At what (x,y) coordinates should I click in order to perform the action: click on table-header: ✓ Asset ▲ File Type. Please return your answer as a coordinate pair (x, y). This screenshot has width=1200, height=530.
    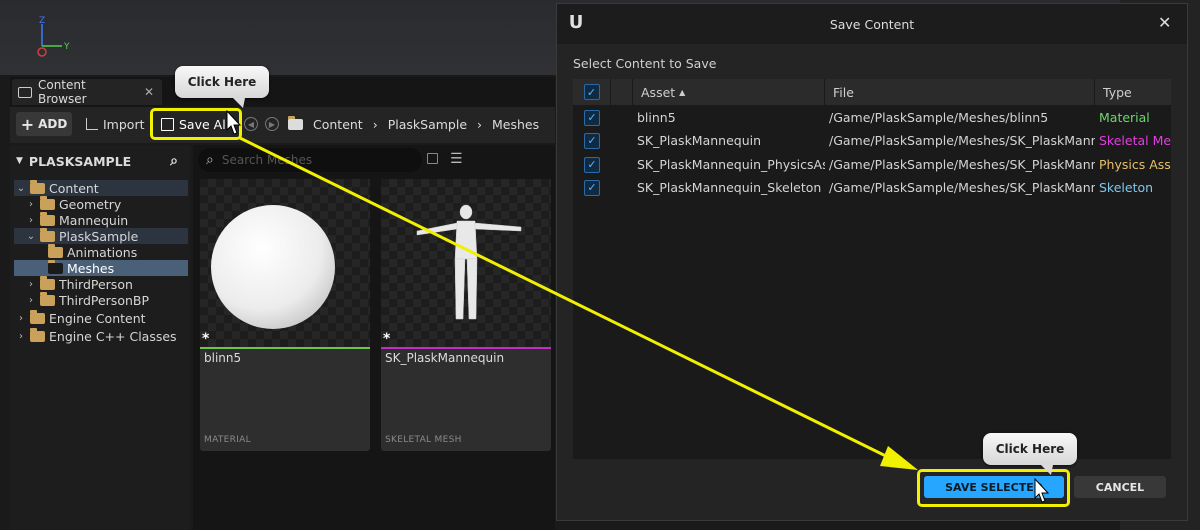
    Looking at the image, I should click on (872, 92).